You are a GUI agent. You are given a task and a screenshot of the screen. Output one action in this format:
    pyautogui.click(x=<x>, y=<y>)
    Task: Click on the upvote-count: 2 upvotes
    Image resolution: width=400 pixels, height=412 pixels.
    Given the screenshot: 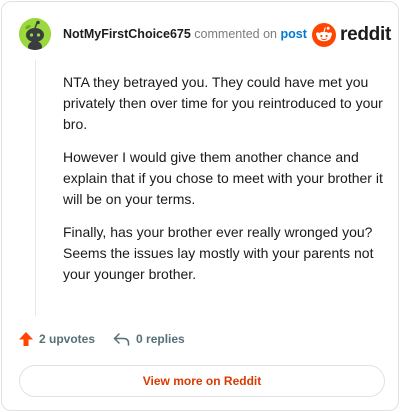 What is the action you would take?
    pyautogui.click(x=67, y=339)
    